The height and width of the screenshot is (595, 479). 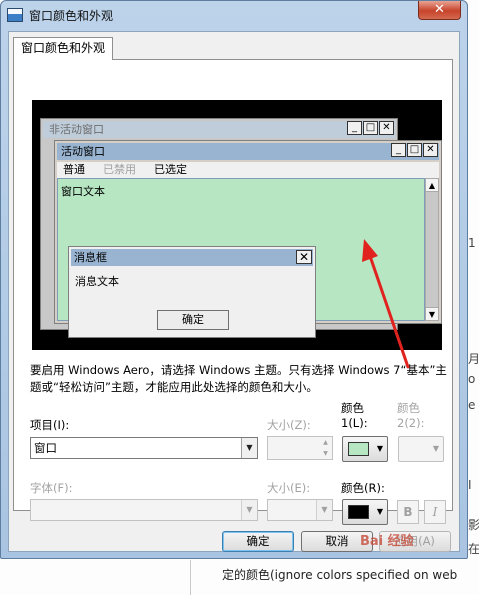 I want to click on color2-button: ▼, so click(x=421, y=449).